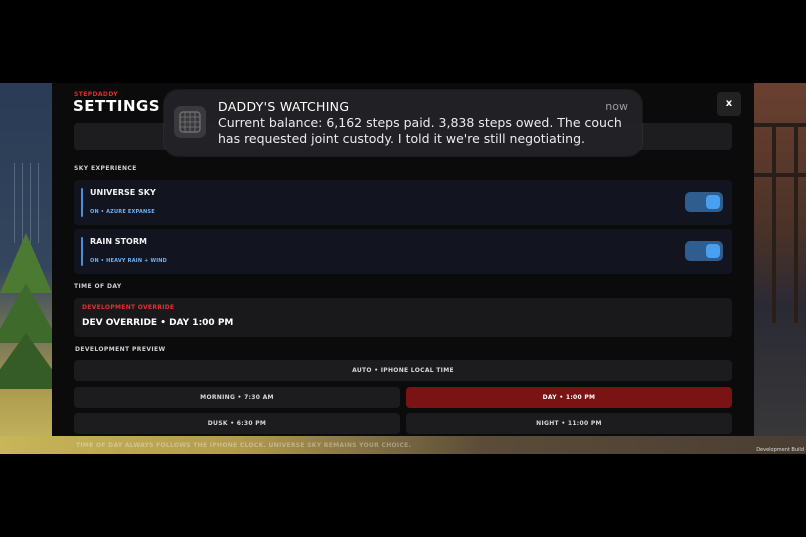 This screenshot has height=537, width=806. What do you see at coordinates (780, 268) in the screenshot?
I see `scenery-right` at bounding box center [780, 268].